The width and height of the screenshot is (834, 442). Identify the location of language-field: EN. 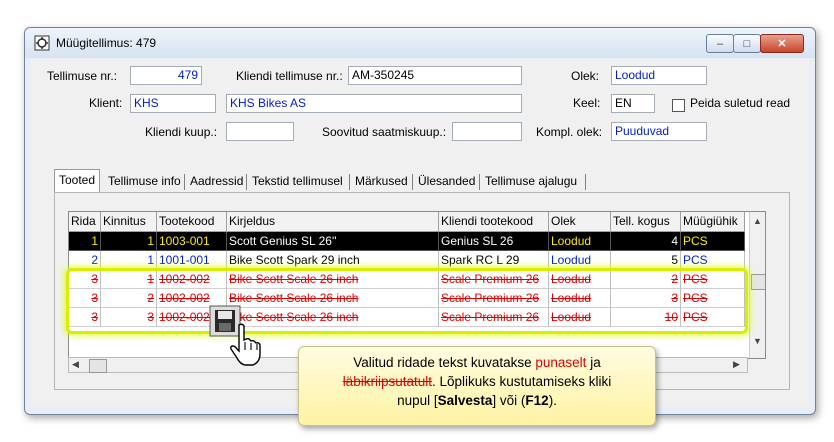
(633, 103).